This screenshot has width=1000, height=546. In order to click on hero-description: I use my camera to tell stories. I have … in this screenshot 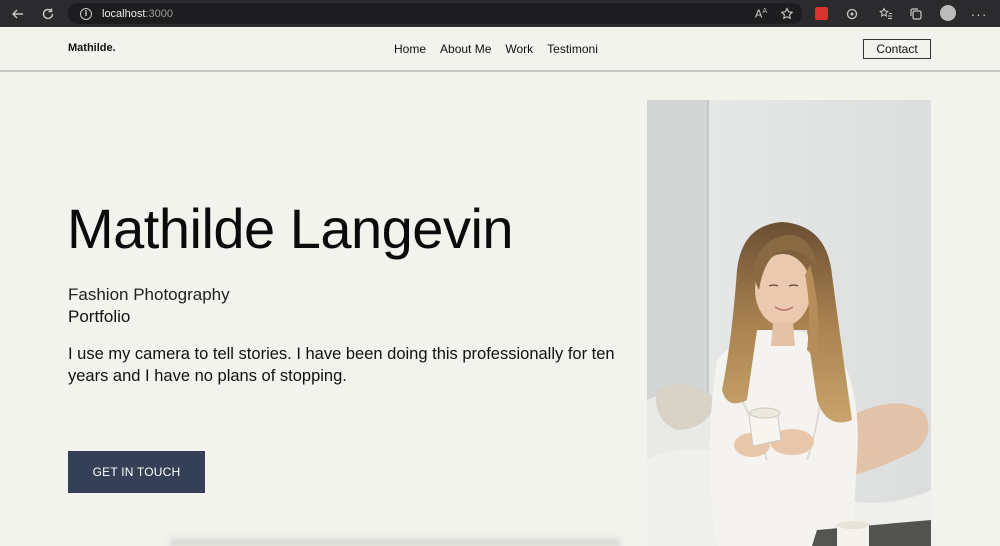, I will do `click(341, 365)`.